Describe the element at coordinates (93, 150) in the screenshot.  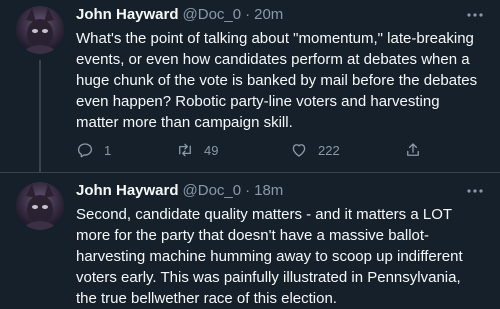
I see `reply-button: 1` at that location.